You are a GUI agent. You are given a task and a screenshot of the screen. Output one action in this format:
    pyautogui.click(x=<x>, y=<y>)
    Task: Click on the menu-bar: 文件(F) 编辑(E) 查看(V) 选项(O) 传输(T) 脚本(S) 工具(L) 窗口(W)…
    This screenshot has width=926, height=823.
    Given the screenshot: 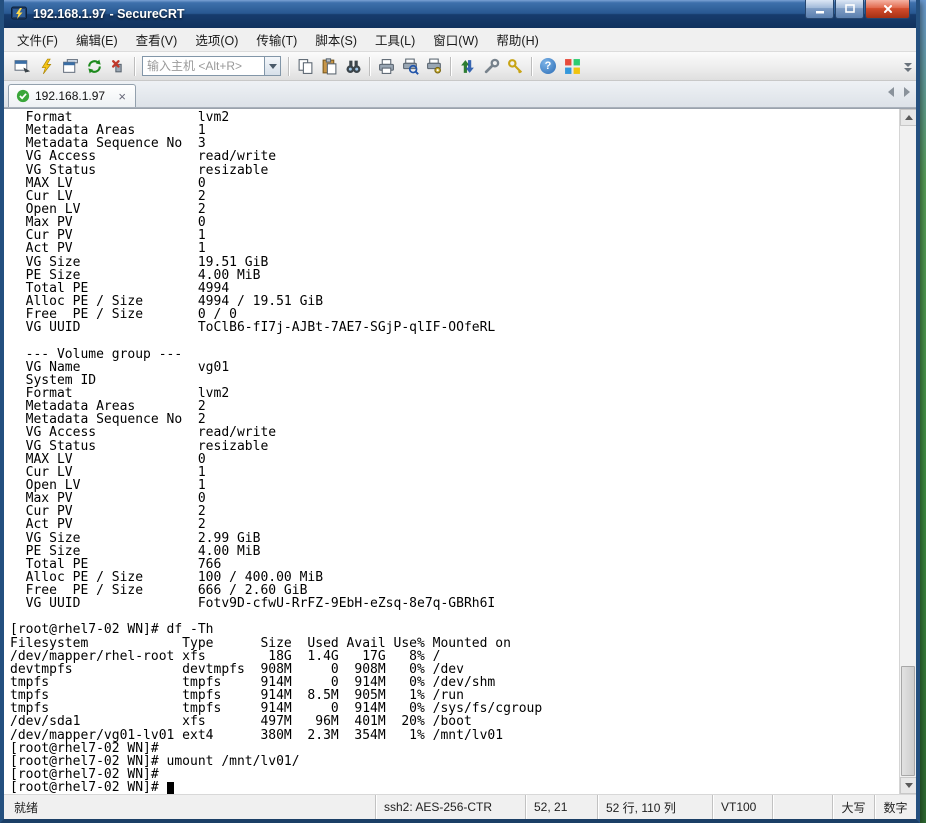 What is the action you would take?
    pyautogui.click(x=460, y=40)
    